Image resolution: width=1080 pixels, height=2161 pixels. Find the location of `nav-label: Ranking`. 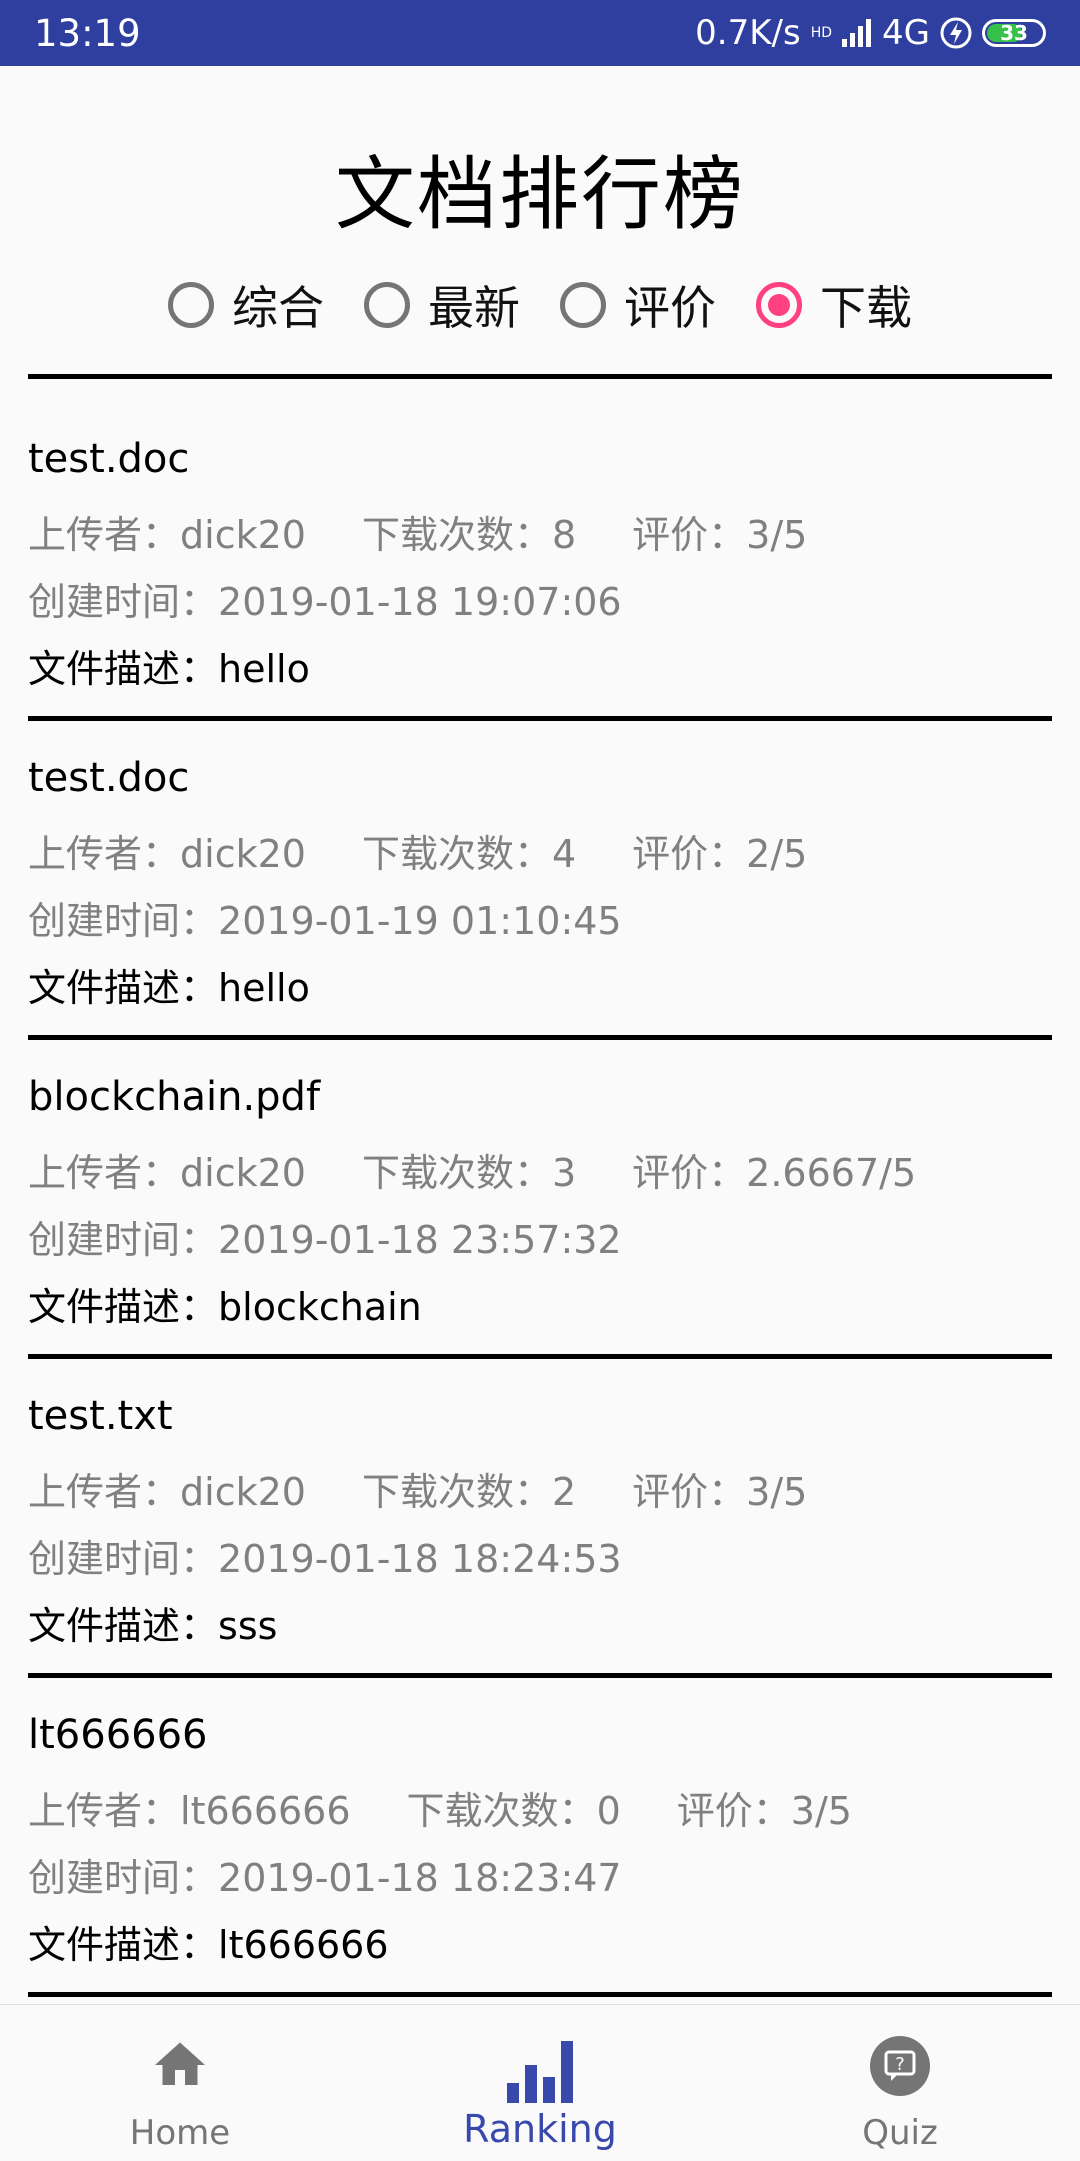

nav-label: Ranking is located at coordinates (540, 2129).